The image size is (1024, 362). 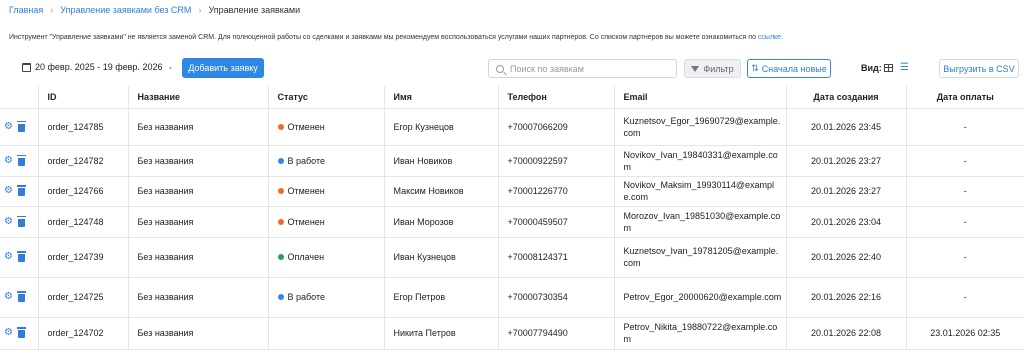 I want to click on status-label: В работе, so click(x=306, y=297).